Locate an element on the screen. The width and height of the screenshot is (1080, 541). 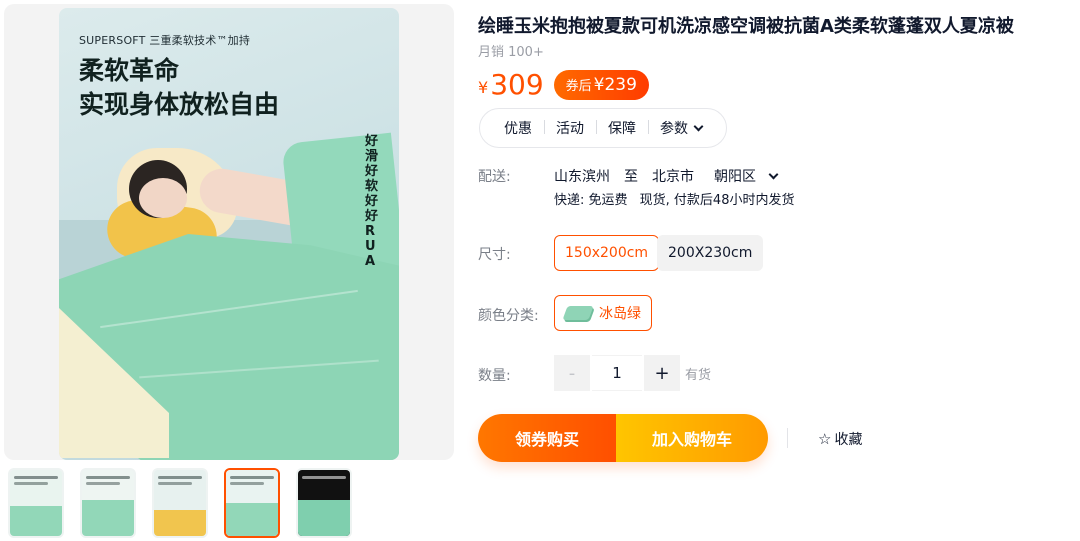
express-fee: 快递: 免运费 is located at coordinates (591, 200).